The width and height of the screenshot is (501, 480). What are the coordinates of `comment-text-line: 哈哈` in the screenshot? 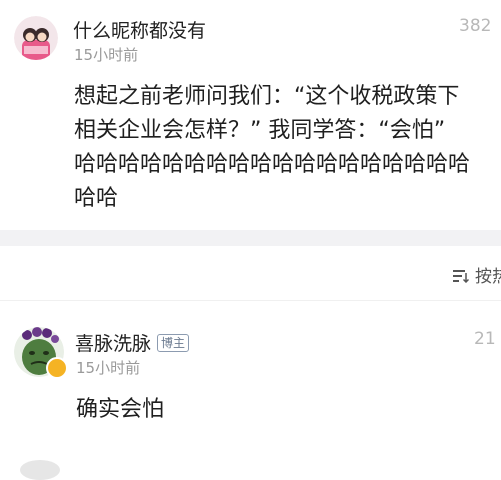 It's located at (96, 198).